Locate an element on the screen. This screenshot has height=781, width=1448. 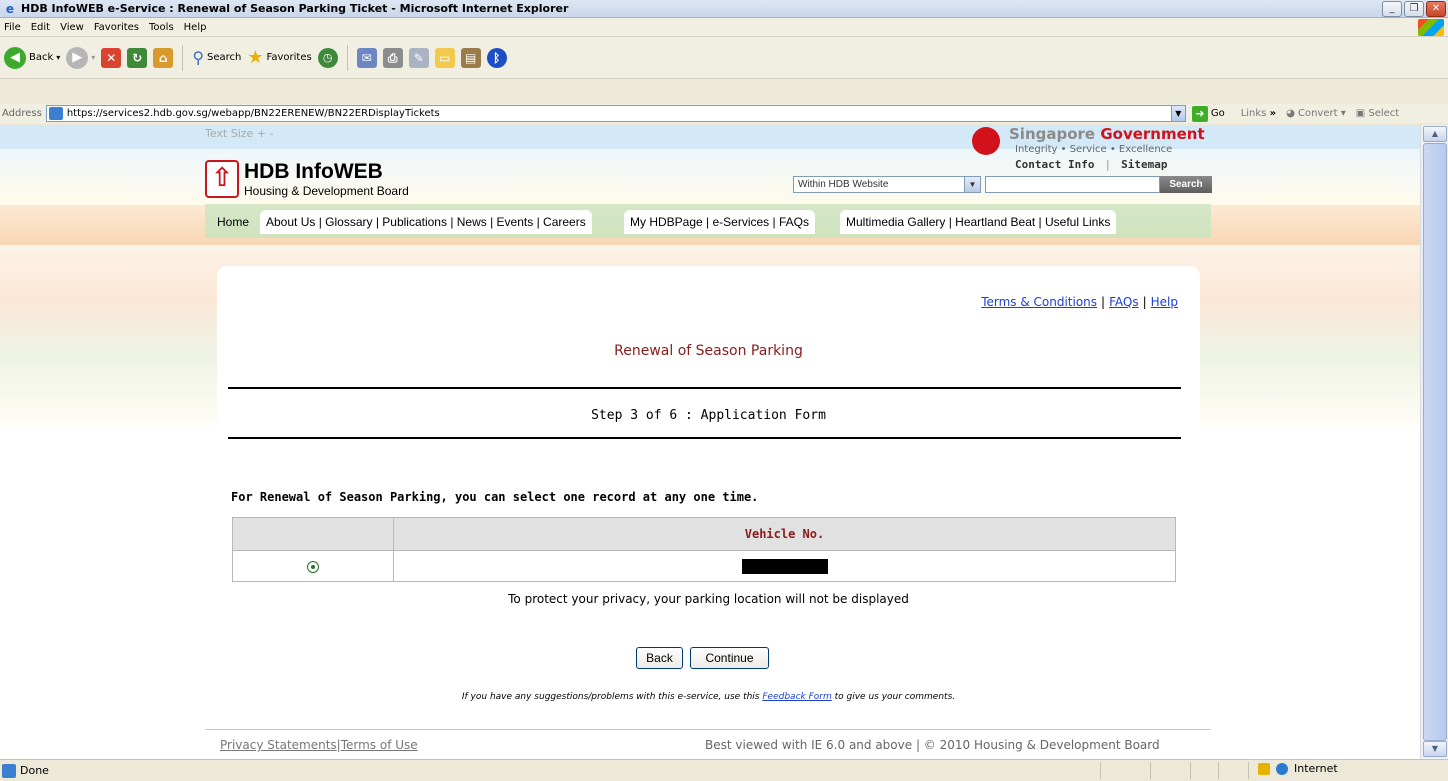
menu-file: File is located at coordinates (12, 27).